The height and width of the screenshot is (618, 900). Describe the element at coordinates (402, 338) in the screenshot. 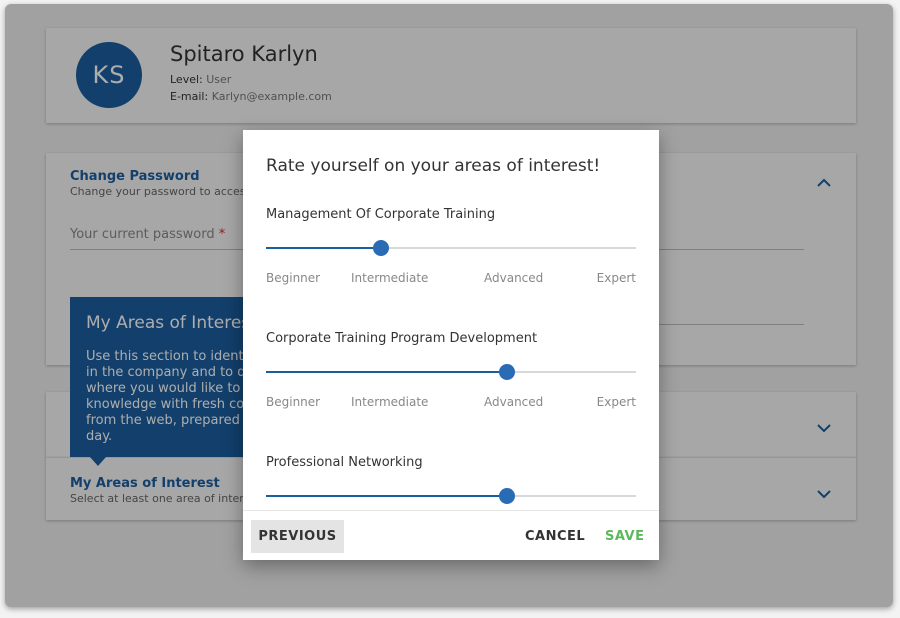

I see `skill-name: Corporate Training Program Development` at that location.